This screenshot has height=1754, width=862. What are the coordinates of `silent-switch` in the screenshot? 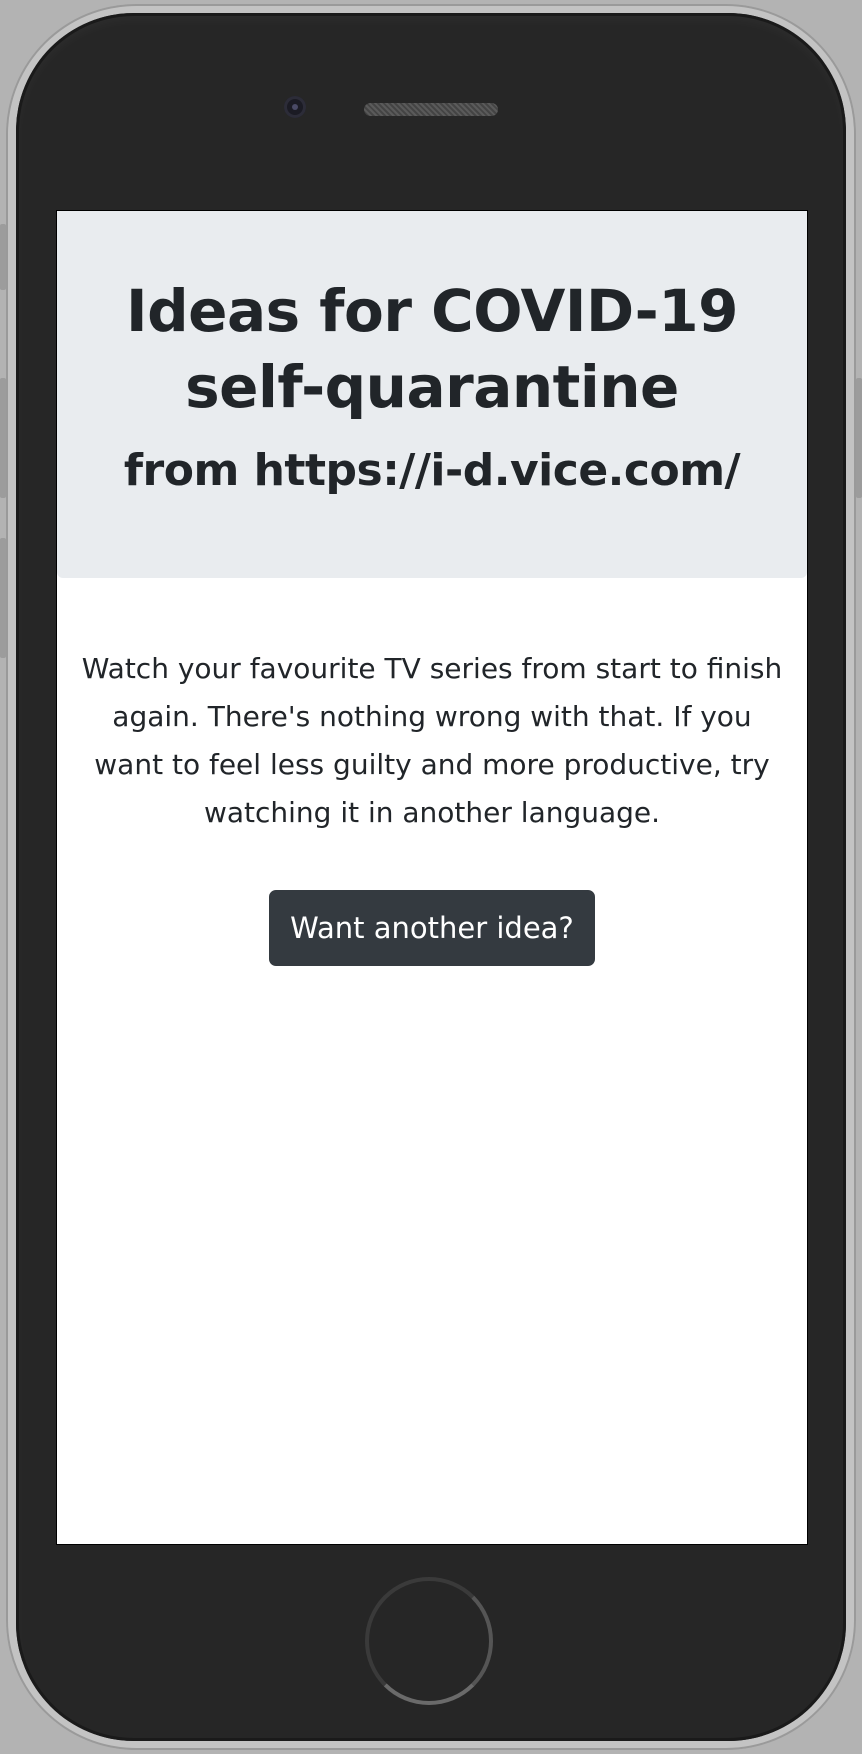 It's located at (3, 257).